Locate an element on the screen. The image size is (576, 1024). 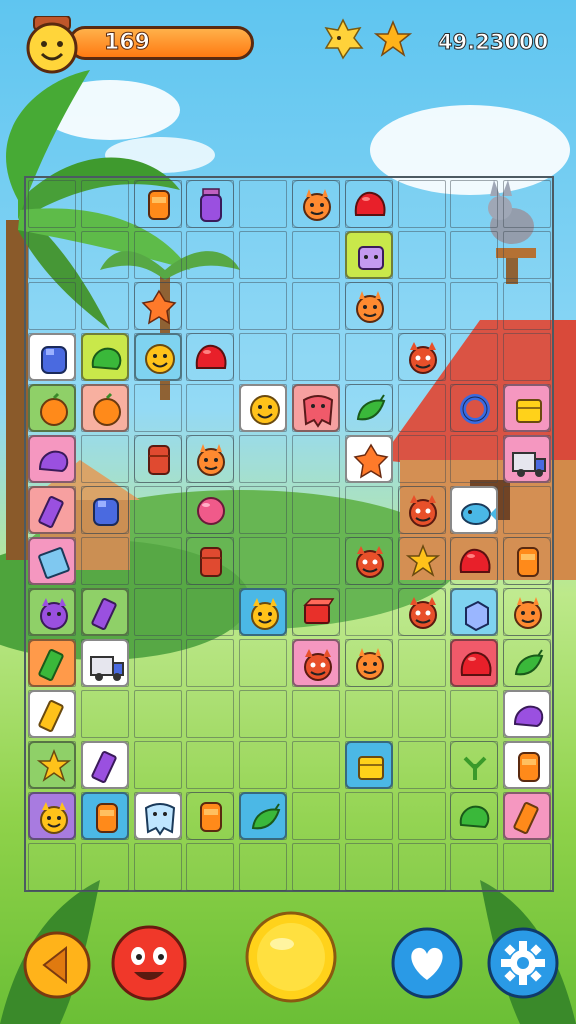
tile-blue-ring is located at coordinates (474, 408).